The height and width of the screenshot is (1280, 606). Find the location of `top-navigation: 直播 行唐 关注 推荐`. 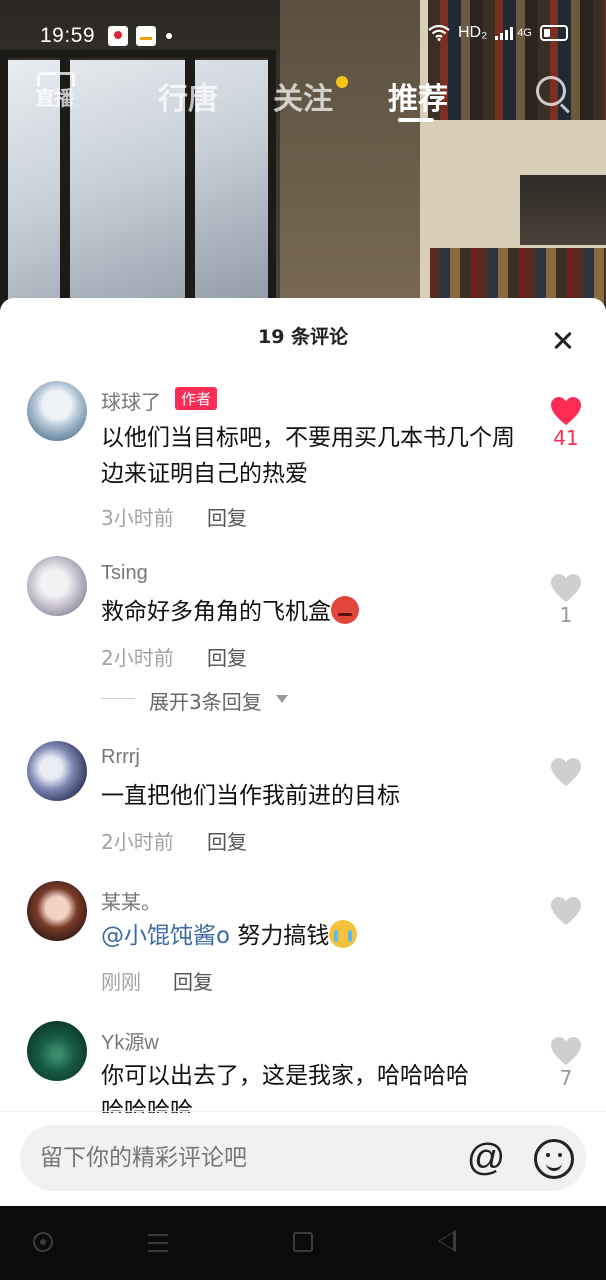

top-navigation: 直播 行唐 关注 推荐 is located at coordinates (303, 96).